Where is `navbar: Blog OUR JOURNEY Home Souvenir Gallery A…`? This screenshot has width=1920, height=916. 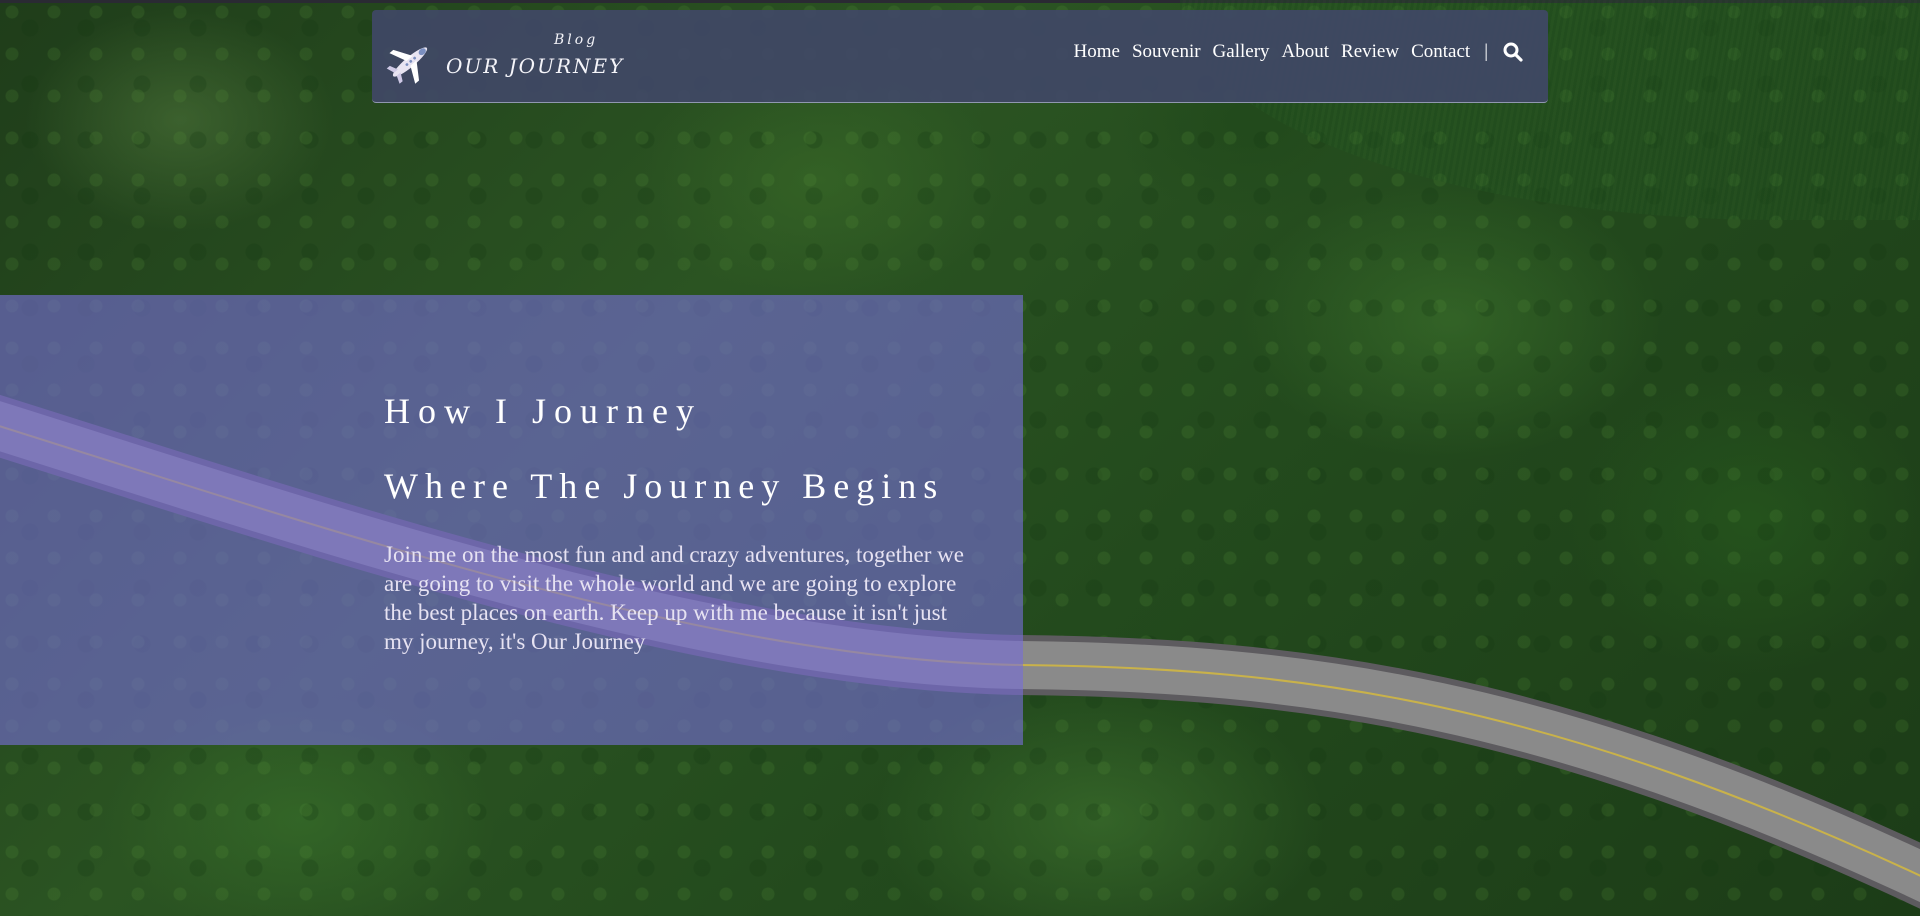
navbar: Blog OUR JOURNEY Home Souvenir Gallery A… is located at coordinates (960, 56).